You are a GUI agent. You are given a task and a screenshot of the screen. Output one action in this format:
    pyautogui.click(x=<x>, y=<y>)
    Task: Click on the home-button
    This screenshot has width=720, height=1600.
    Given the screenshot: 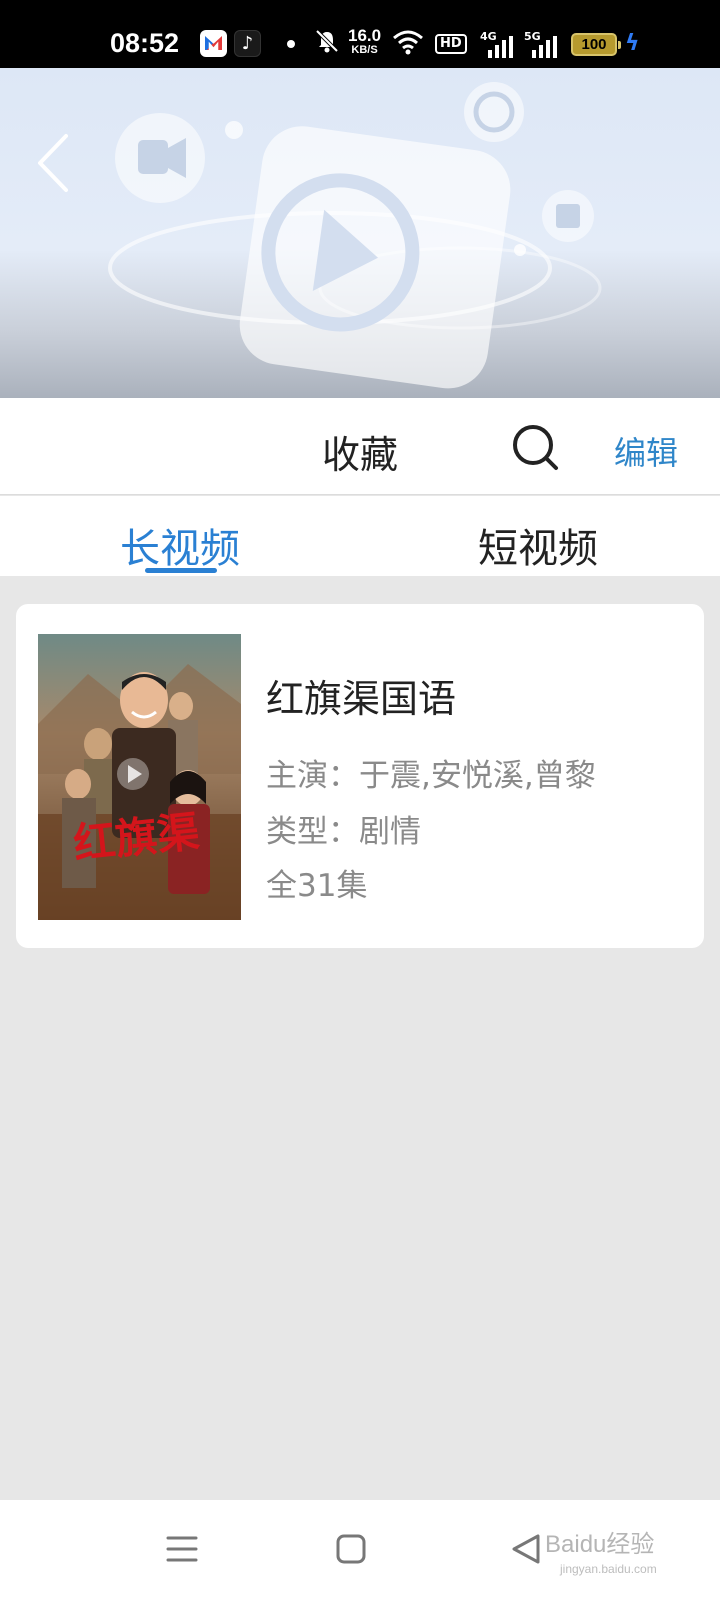 What is the action you would take?
    pyautogui.click(x=354, y=1550)
    